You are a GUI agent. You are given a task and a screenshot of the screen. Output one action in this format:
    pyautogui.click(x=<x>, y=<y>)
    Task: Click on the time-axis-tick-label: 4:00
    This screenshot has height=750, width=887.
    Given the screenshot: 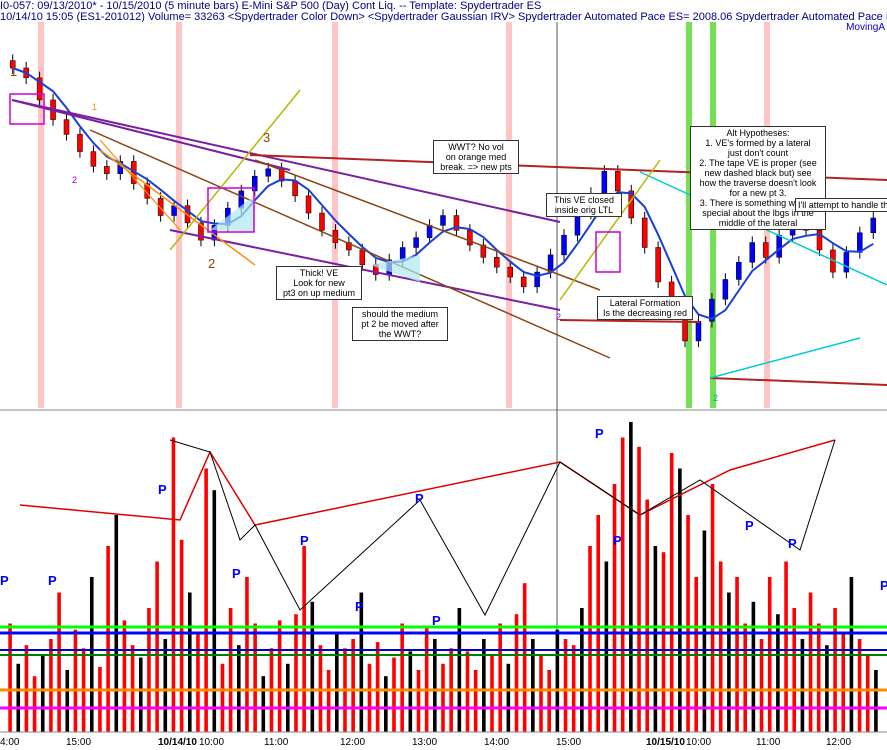 What is the action you would take?
    pyautogui.click(x=10, y=742)
    